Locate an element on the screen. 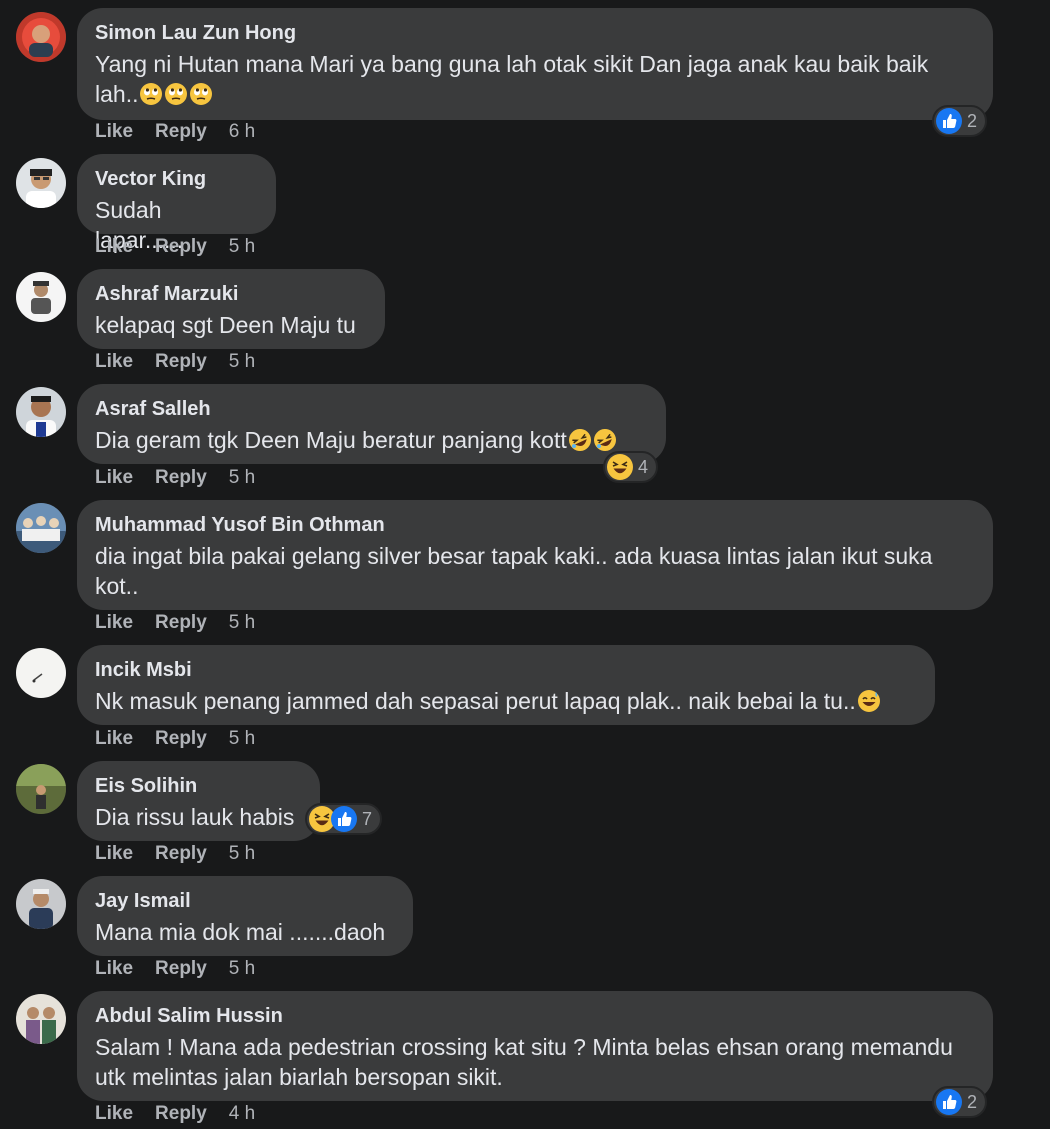 This screenshot has height=1129, width=1050. reaction-count: 4 is located at coordinates (643, 466).